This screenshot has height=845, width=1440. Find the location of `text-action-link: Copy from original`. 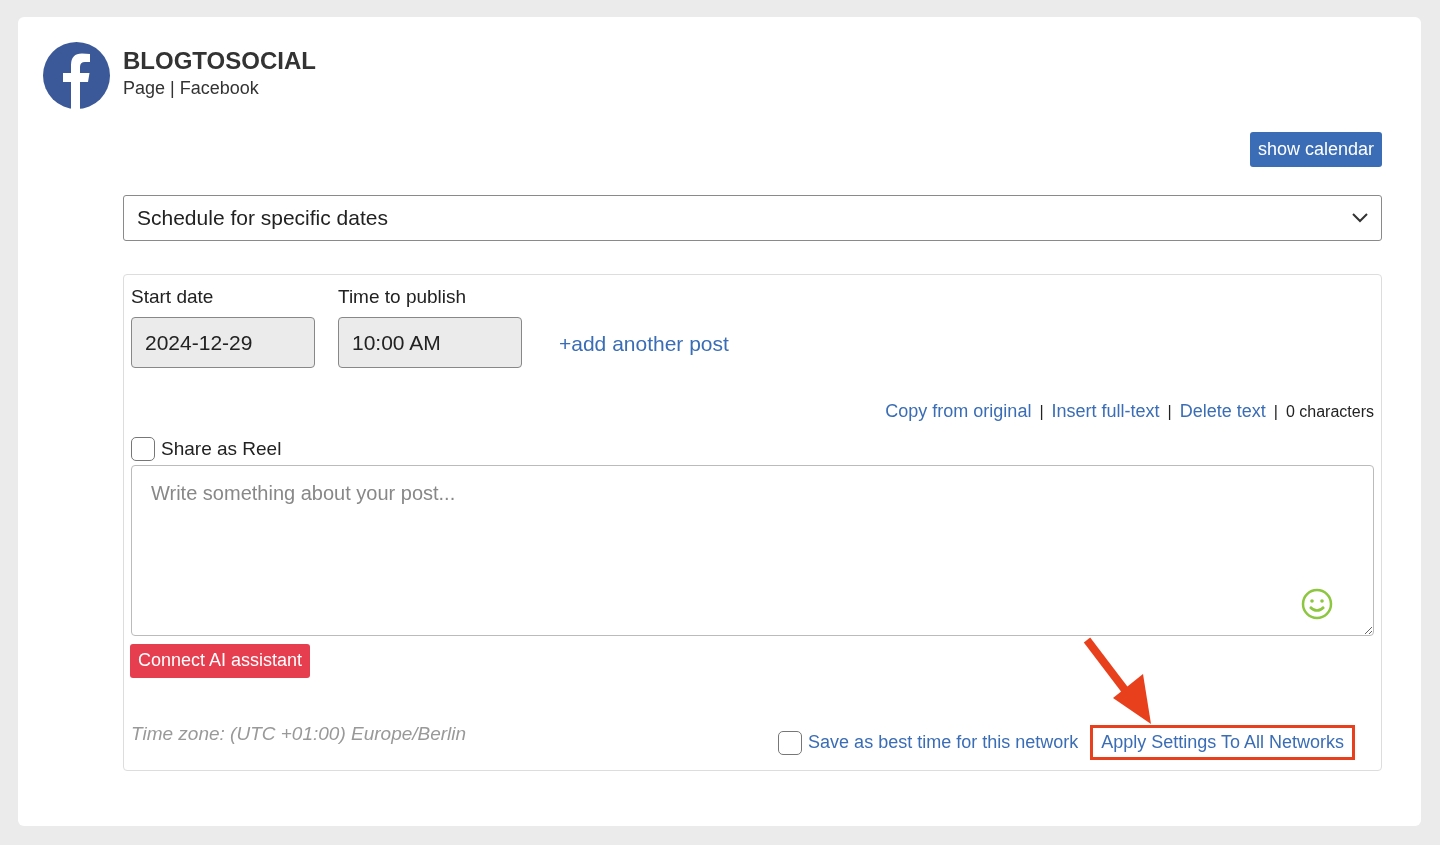

text-action-link: Copy from original is located at coordinates (958, 411).